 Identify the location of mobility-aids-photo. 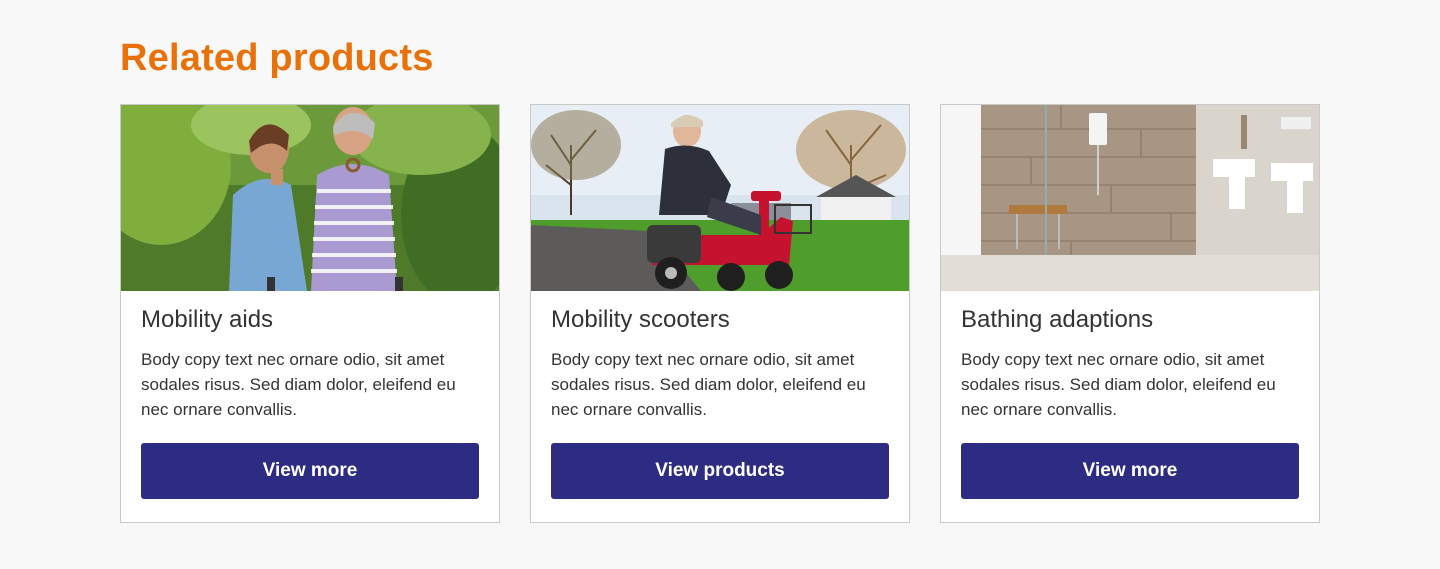
(310, 198).